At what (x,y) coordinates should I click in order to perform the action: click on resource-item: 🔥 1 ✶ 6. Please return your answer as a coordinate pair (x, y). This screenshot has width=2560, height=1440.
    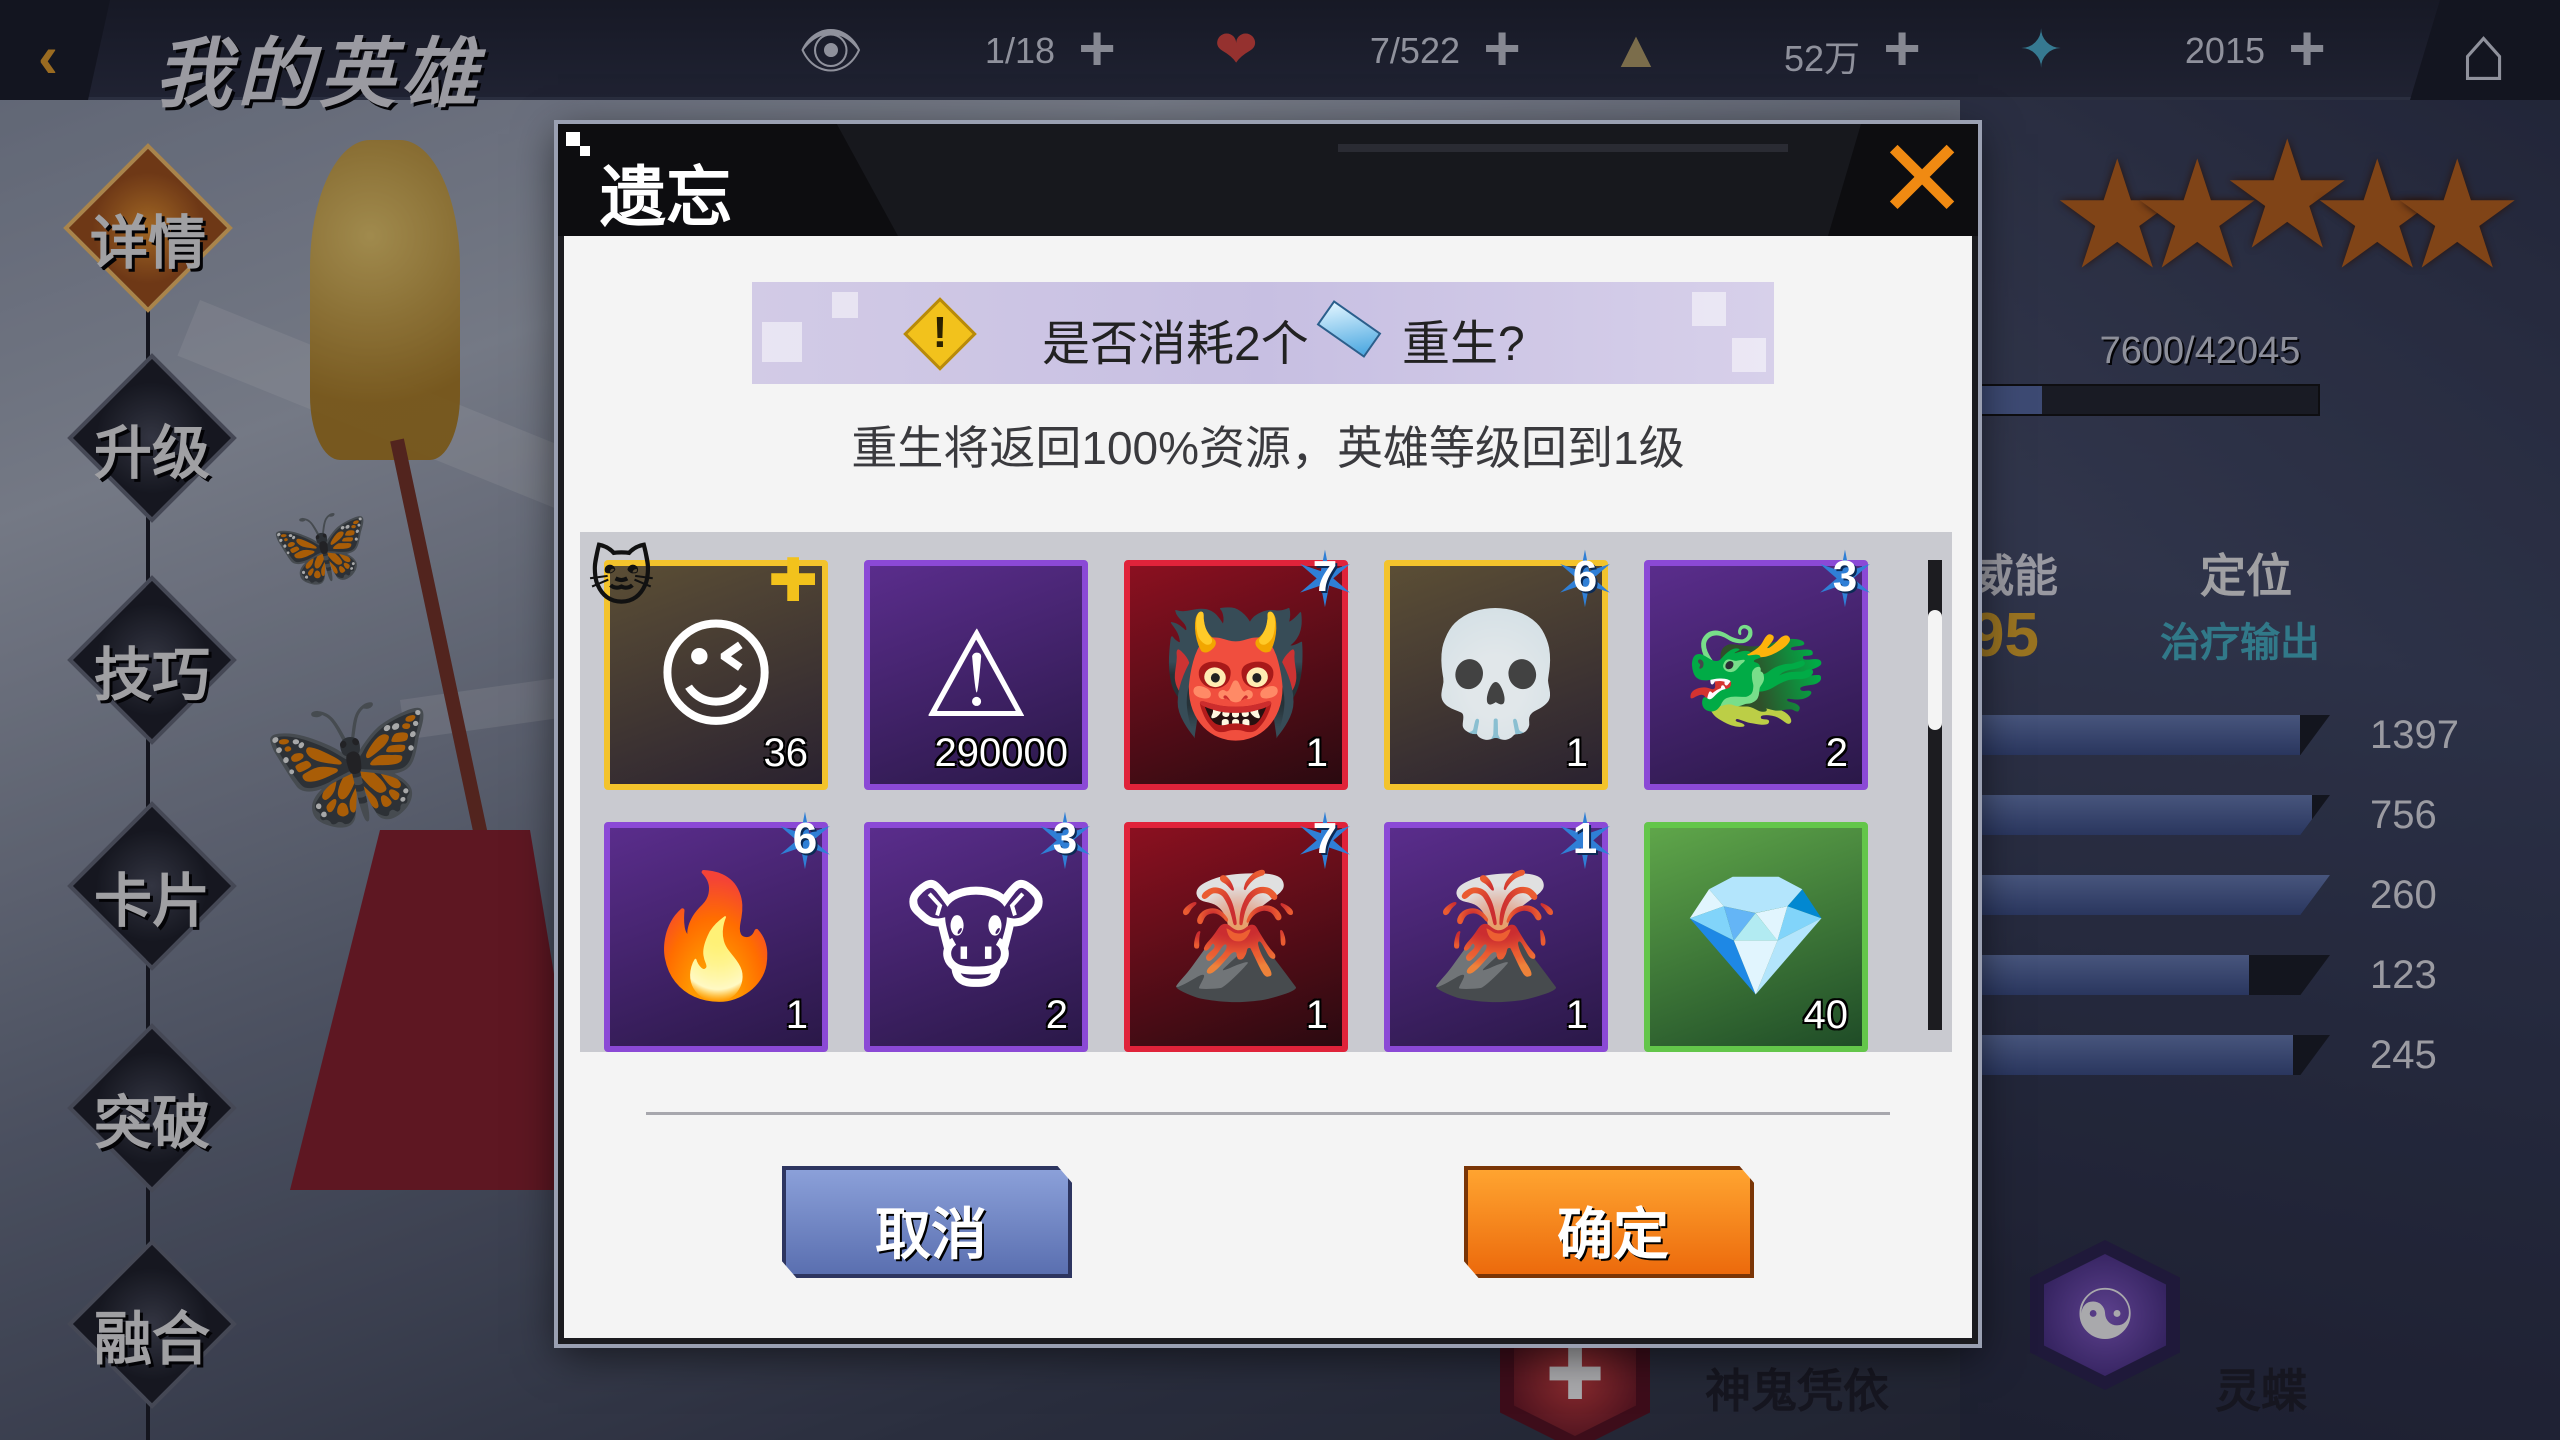
    Looking at the image, I should click on (720, 928).